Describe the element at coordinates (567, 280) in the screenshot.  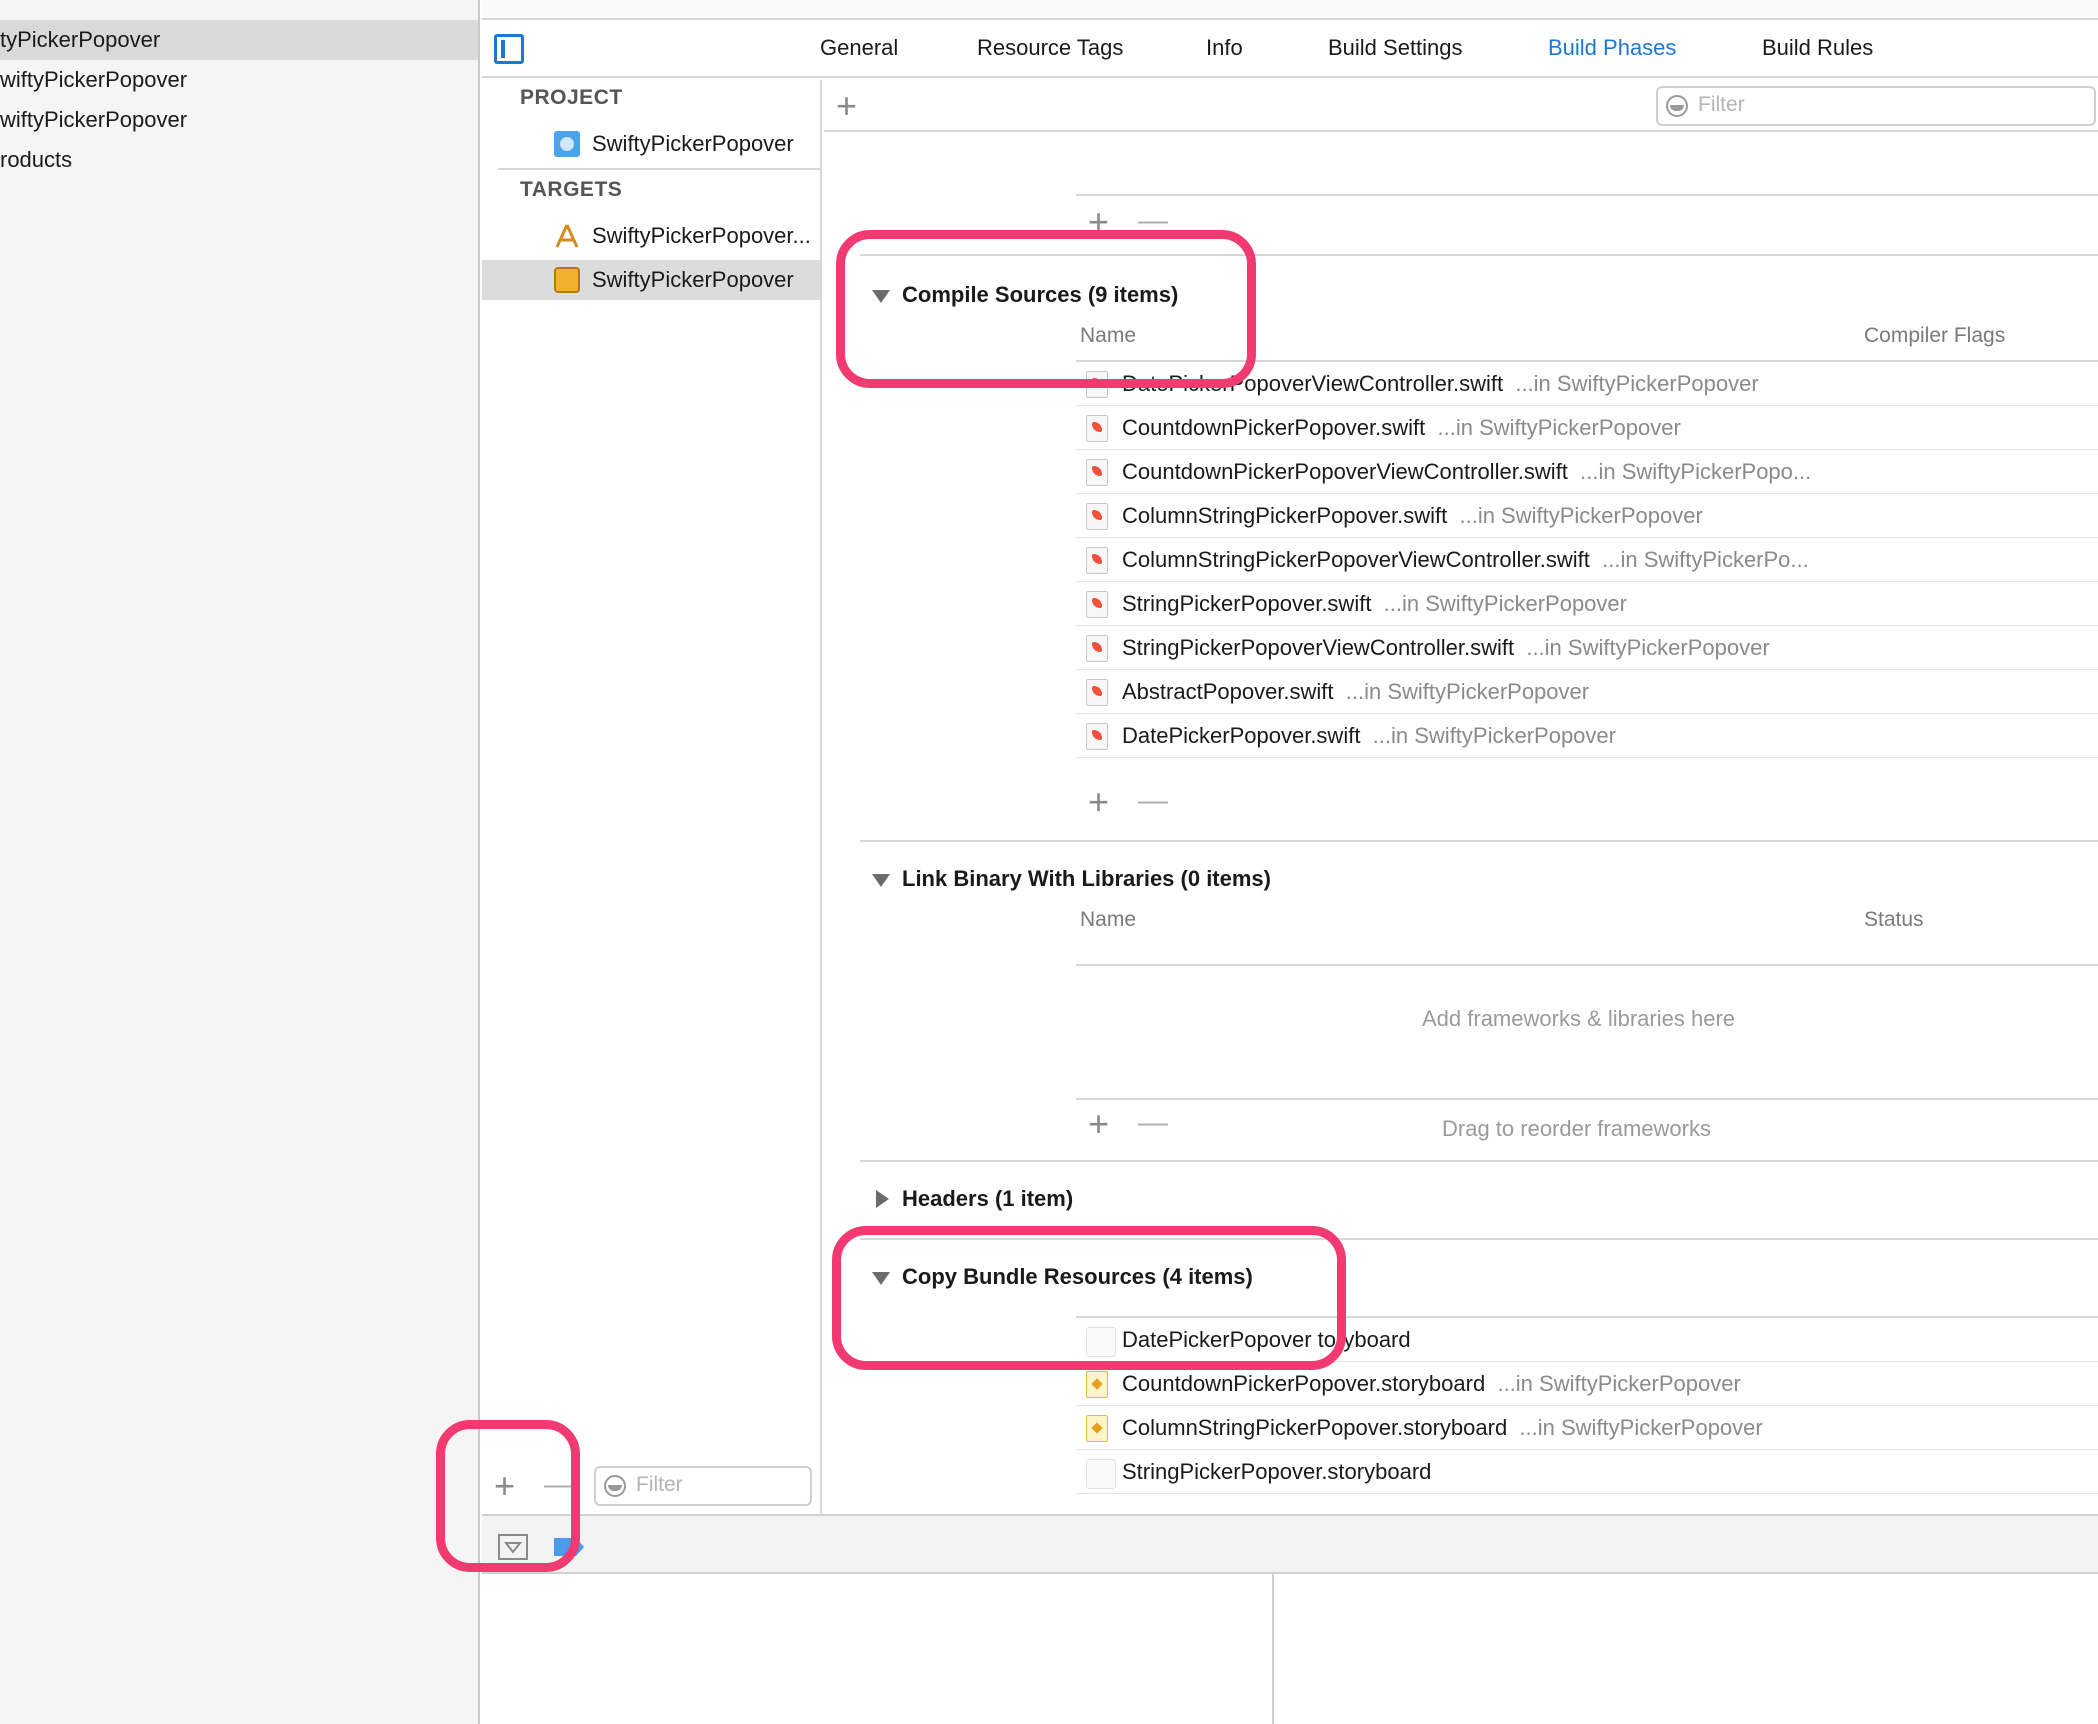
I see `framework-briefcase-icon` at that location.